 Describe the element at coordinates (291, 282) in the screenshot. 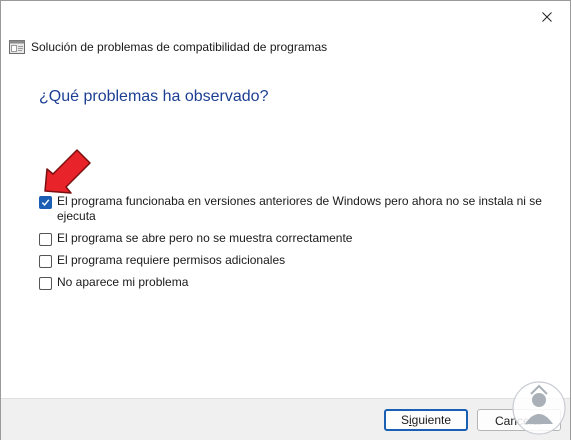

I see `option-problem-not-listed: No aparece mi problema` at that location.